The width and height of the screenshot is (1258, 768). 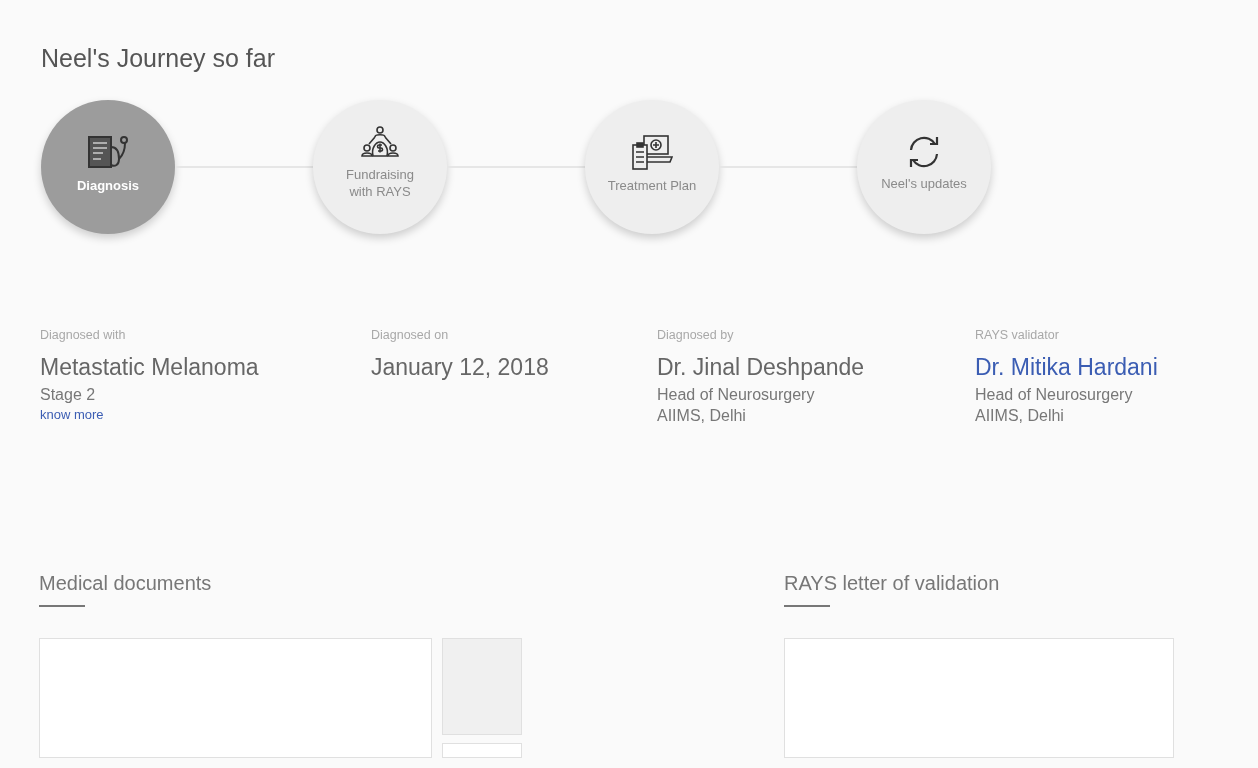 What do you see at coordinates (1105, 367) in the screenshot?
I see `doctor-link: Dr. Mitika Hardani` at bounding box center [1105, 367].